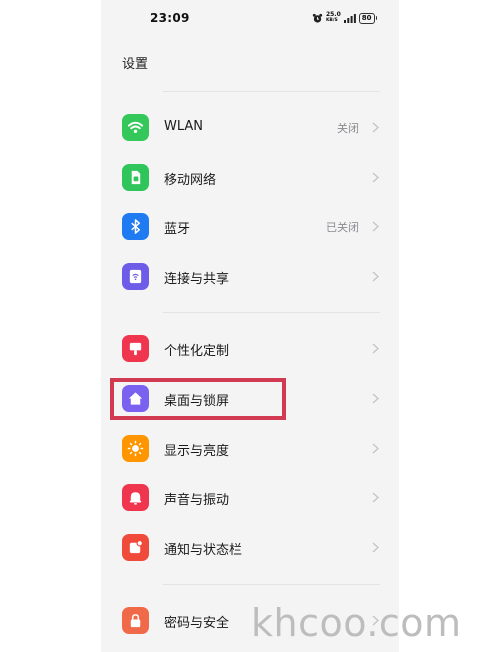 This screenshot has height=652, width=500. What do you see at coordinates (348, 128) in the screenshot?
I see `settings-row-status: 关闭` at bounding box center [348, 128].